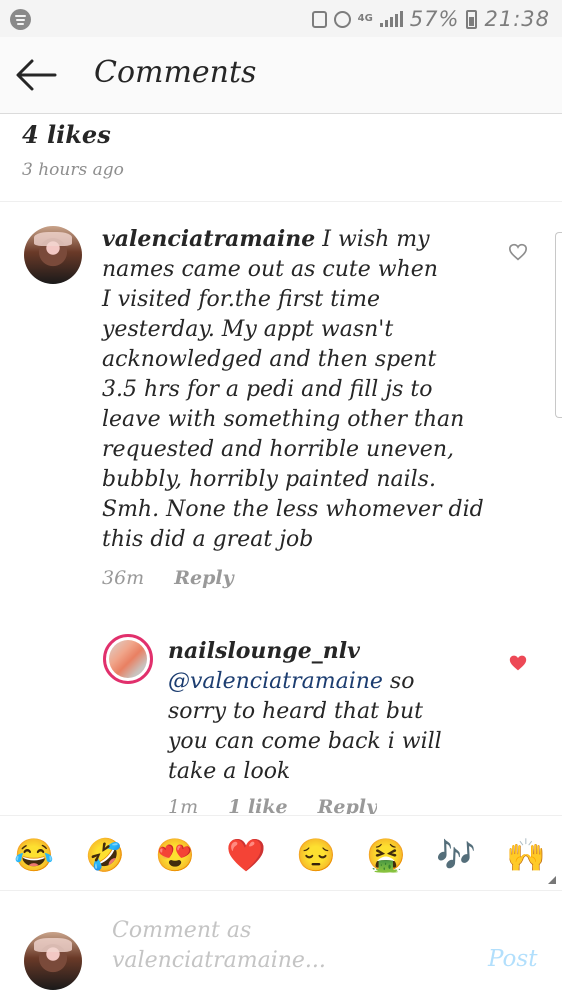 The image size is (562, 1000). I want to click on status-bar: 4G 57% 21:38, so click(281, 18).